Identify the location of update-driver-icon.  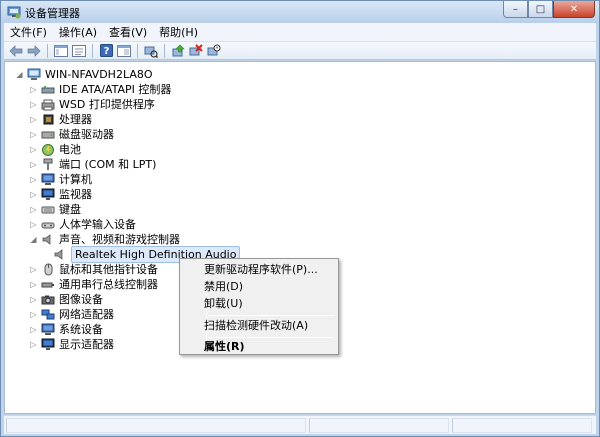
(178, 51).